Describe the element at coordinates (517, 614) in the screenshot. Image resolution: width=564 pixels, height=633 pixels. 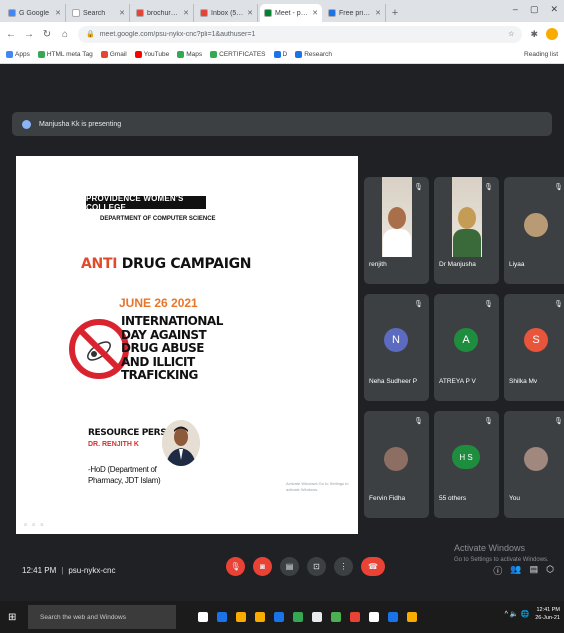
I see `tray-icons: ^ 🔈 🌐` at that location.